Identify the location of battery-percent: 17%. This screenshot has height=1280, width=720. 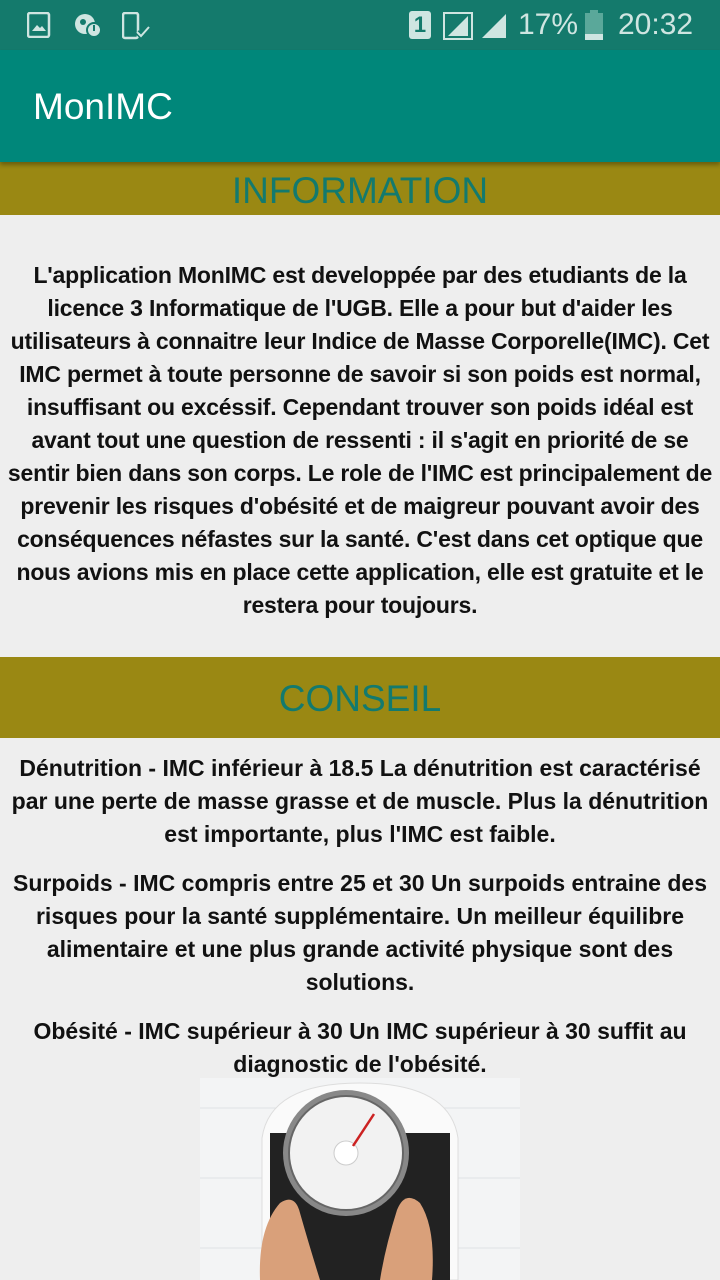
(548, 24).